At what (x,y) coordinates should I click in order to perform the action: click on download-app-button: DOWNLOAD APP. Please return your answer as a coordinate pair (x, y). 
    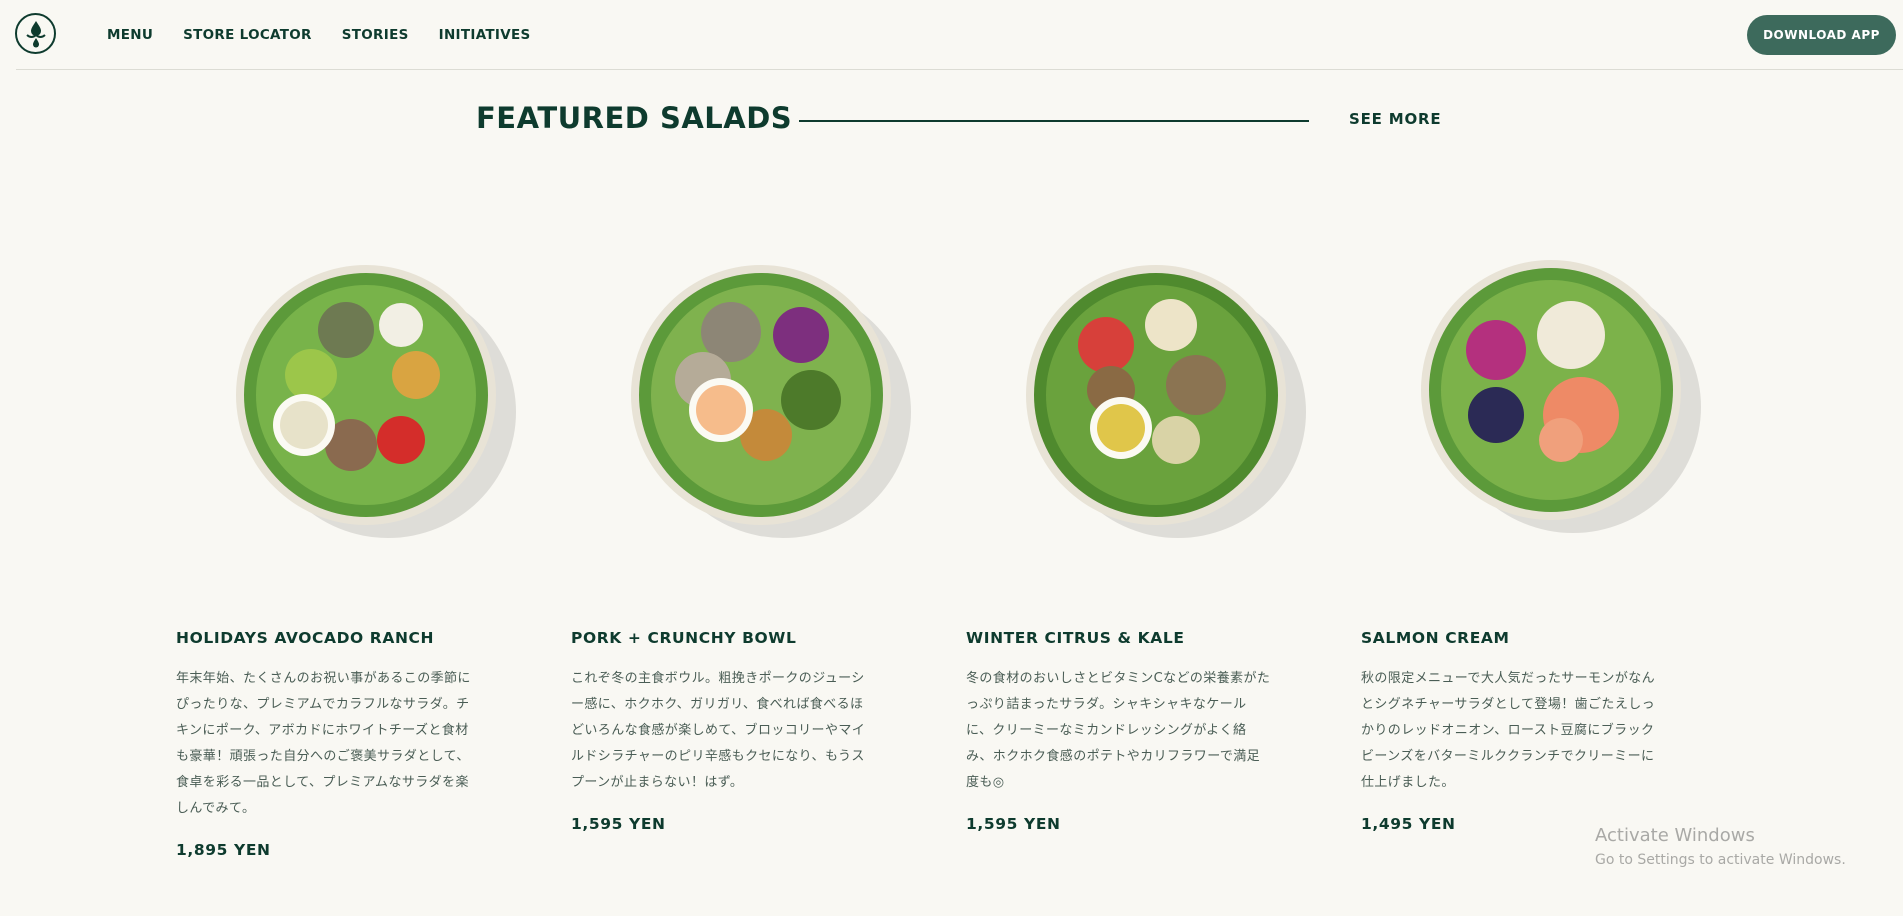
    Looking at the image, I should click on (1821, 35).